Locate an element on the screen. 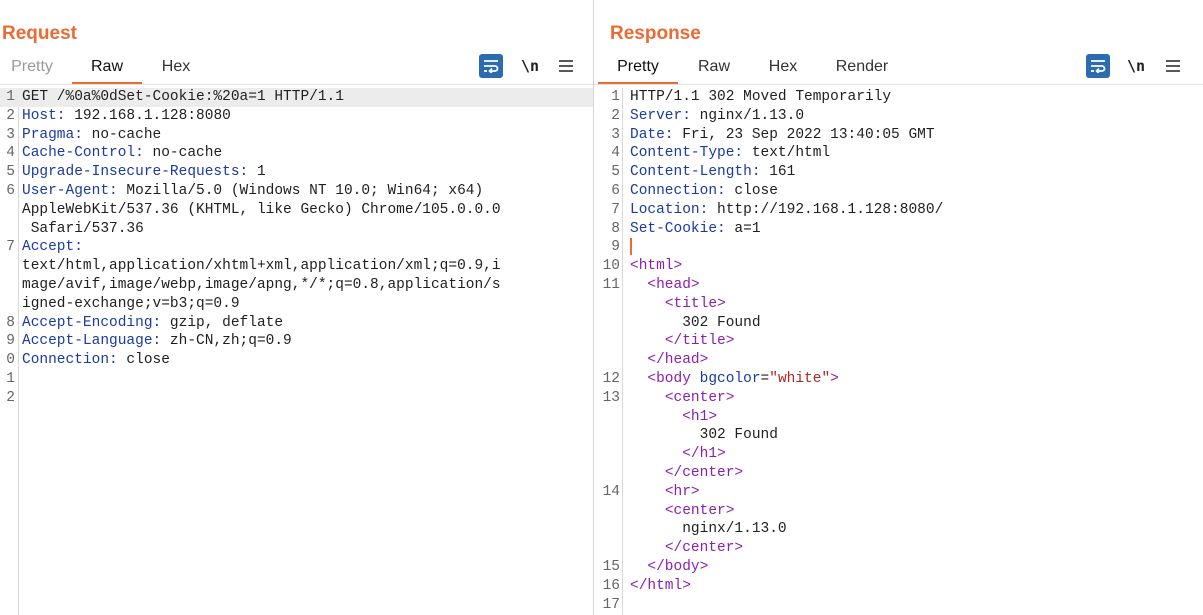 Image resolution: width=1203 pixels, height=615 pixels. code-text: Content-Type: text/html is located at coordinates (730, 153).